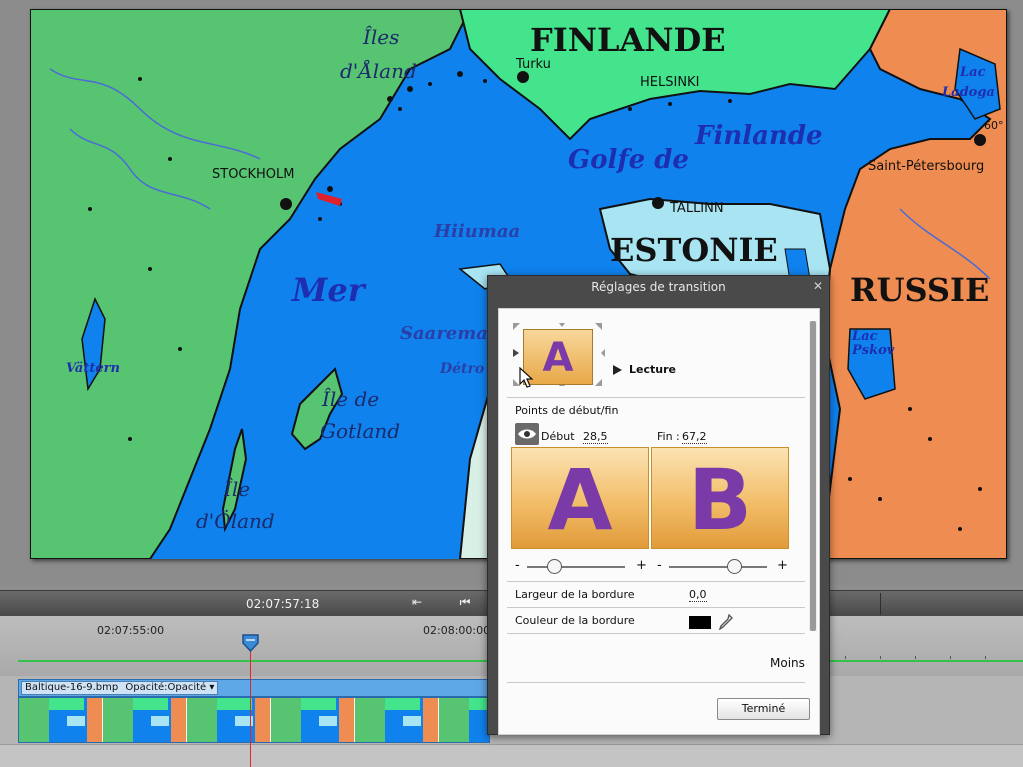 Image resolution: width=1023 pixels, height=767 pixels. Describe the element at coordinates (462, 369) in the screenshot. I see `label-detroit: Détro` at that location.